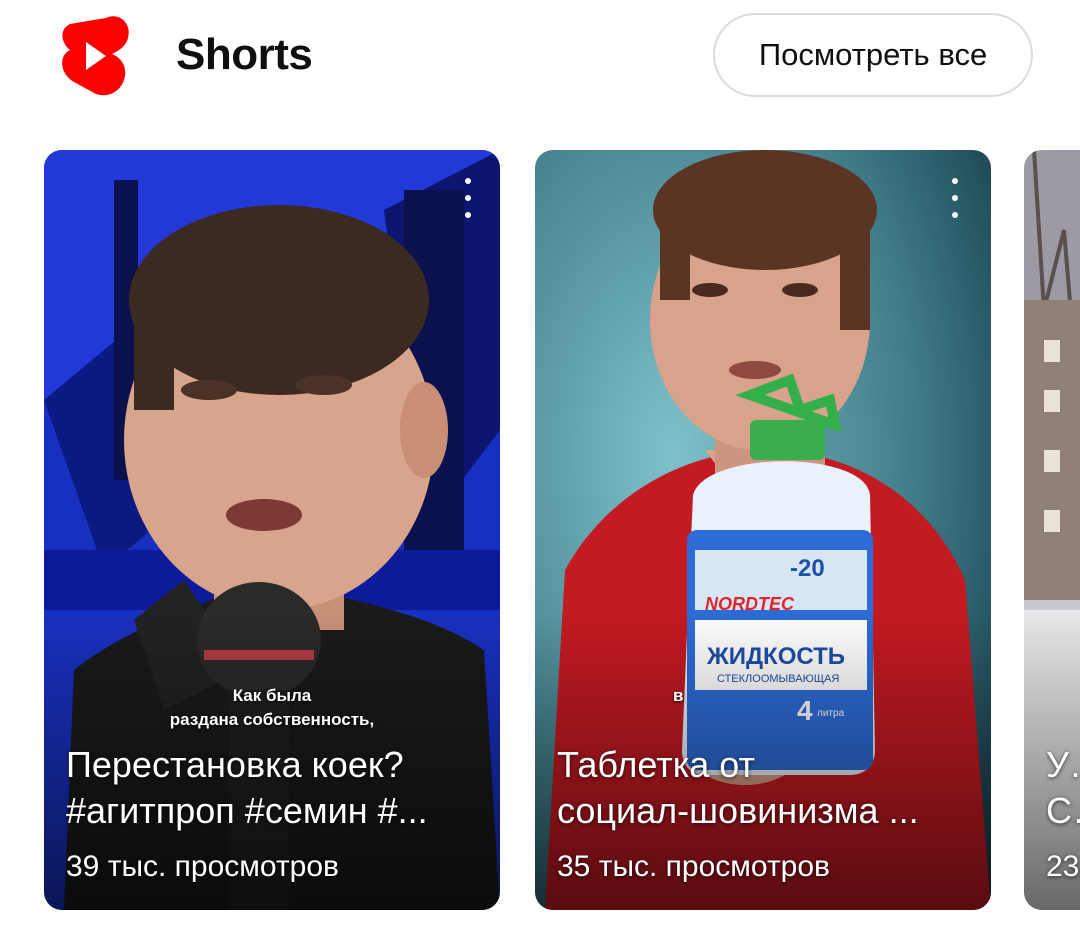 The width and height of the screenshot is (1080, 946). What do you see at coordinates (1063, 788) in the screenshot?
I see `video-title: Уч Ст` at bounding box center [1063, 788].